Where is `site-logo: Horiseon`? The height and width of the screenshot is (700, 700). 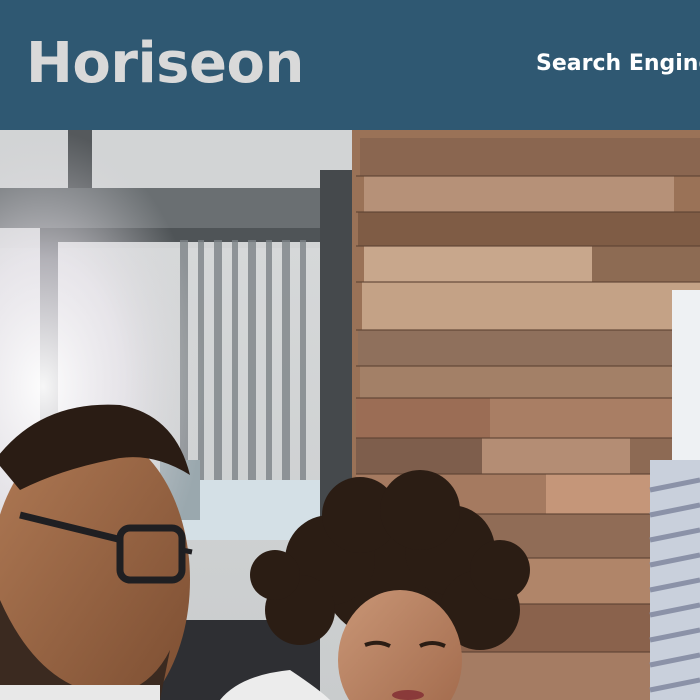
site-logo: Horiseon is located at coordinates (165, 64).